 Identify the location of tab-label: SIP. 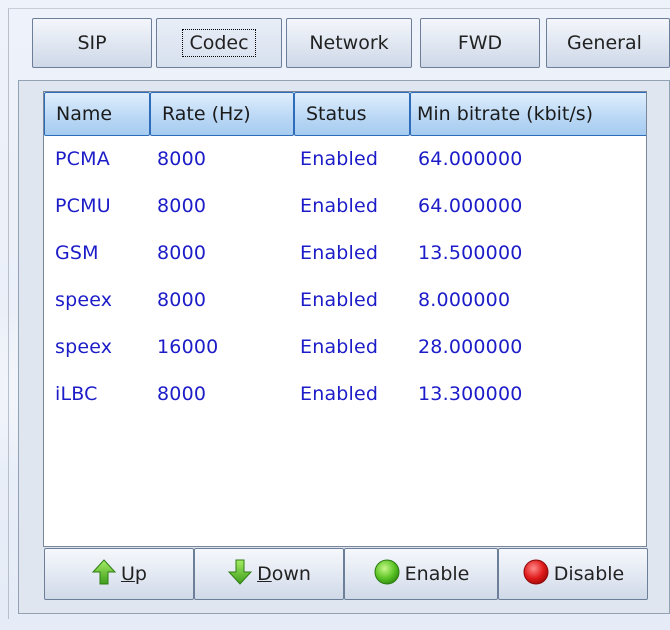
(92, 43).